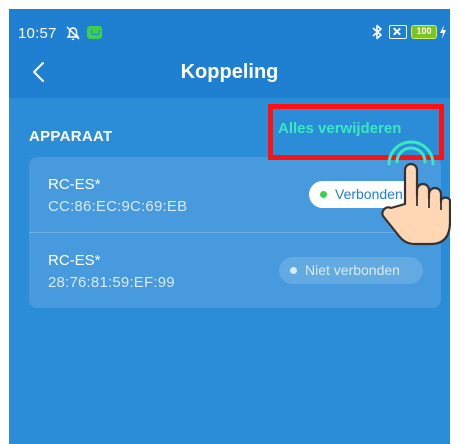 This screenshot has height=444, width=459. Describe the element at coordinates (229, 34) in the screenshot. I see `status-bar: 10:57 100` at that location.